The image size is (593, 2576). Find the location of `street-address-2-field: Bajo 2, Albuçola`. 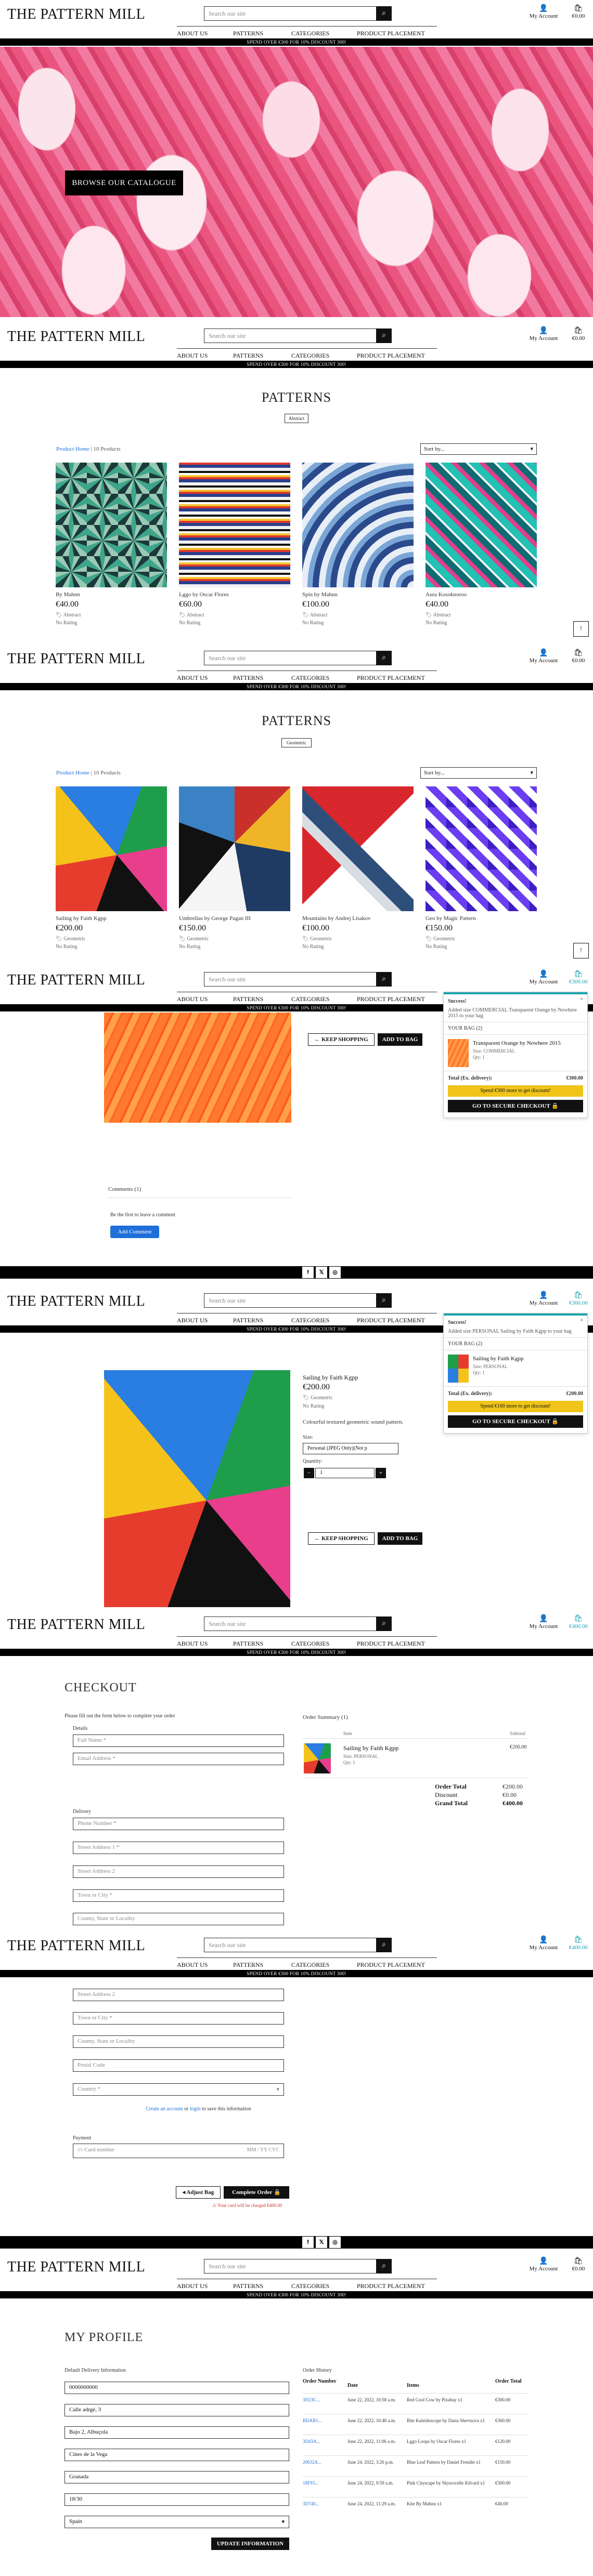

street-address-2-field: Bajo 2, Albuçola is located at coordinates (177, 2432).